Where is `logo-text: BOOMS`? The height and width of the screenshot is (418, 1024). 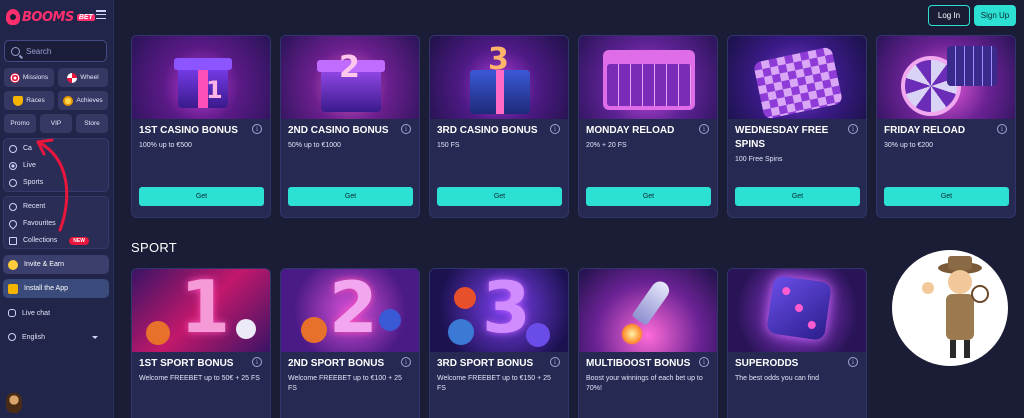 logo-text: BOOMS is located at coordinates (48, 17).